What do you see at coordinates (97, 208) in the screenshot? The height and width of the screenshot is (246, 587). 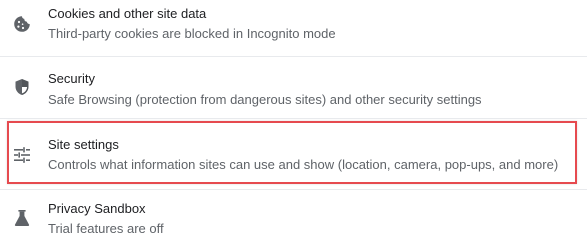 I see `privacy-sandbox-title: Privacy Sandbox` at bounding box center [97, 208].